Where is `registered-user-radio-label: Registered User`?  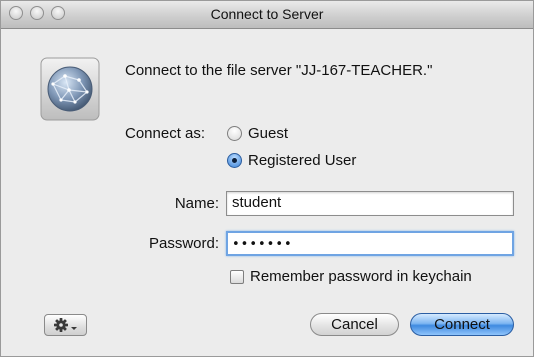 registered-user-radio-label: Registered User is located at coordinates (302, 160).